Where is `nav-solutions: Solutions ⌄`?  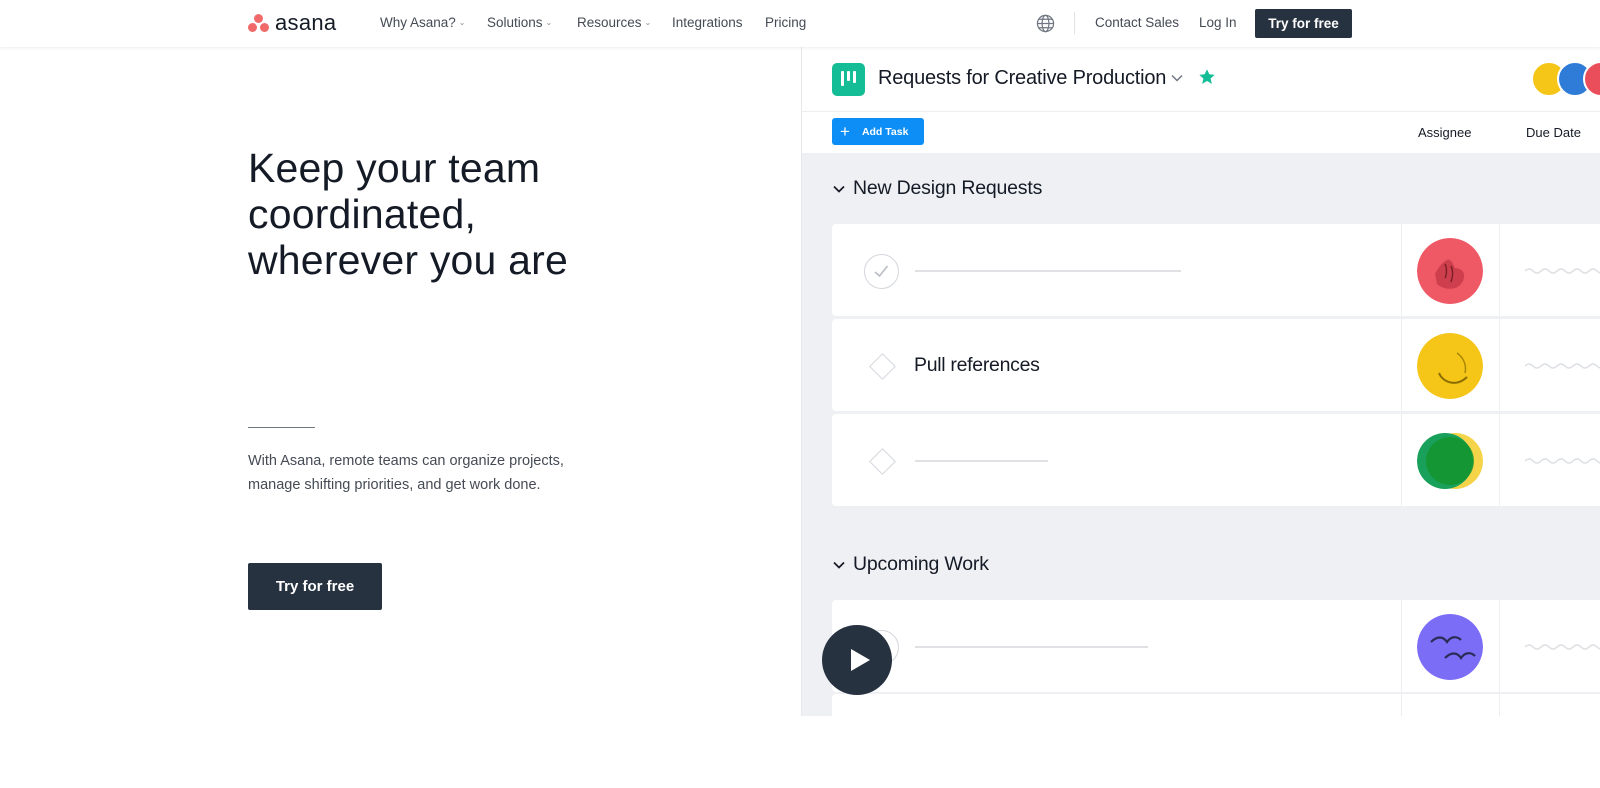
nav-solutions: Solutions ⌄ is located at coordinates (519, 22).